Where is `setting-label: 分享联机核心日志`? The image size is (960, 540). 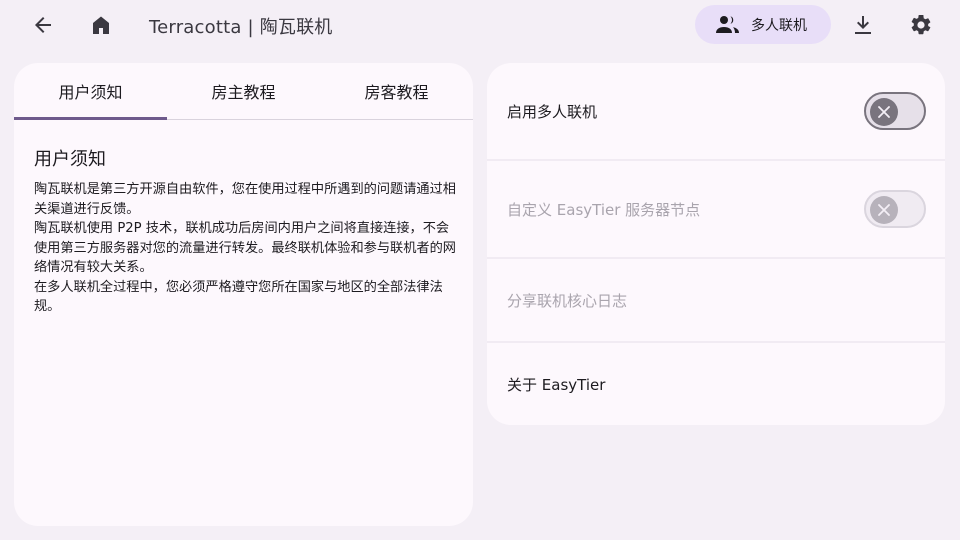
setting-label: 分享联机核心日志 is located at coordinates (567, 300).